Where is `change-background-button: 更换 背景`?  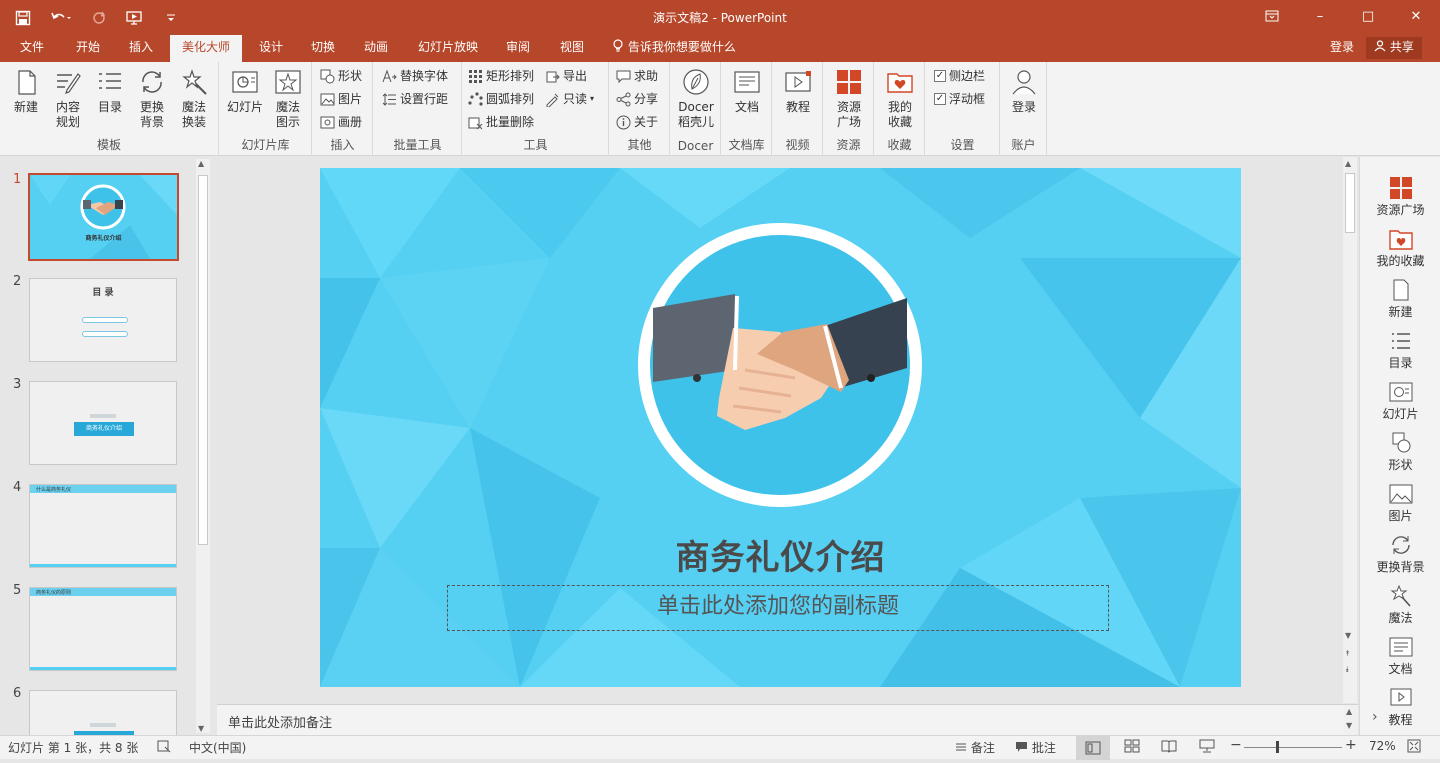 change-background-button: 更换 背景 is located at coordinates (152, 99).